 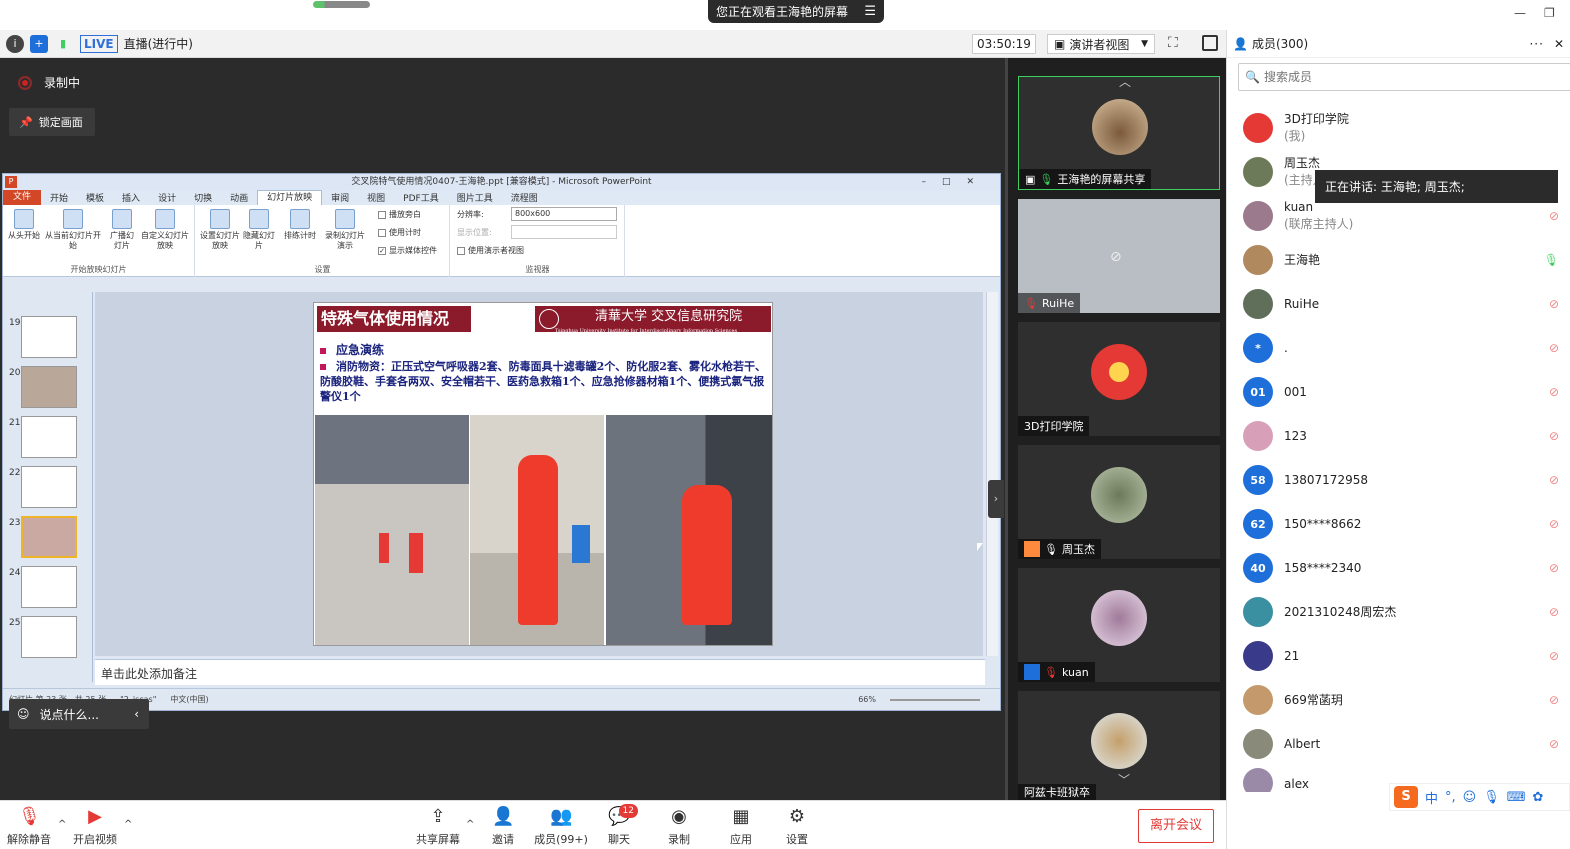 I want to click on video-tile: 🎙 kuan, so click(x=1119, y=625).